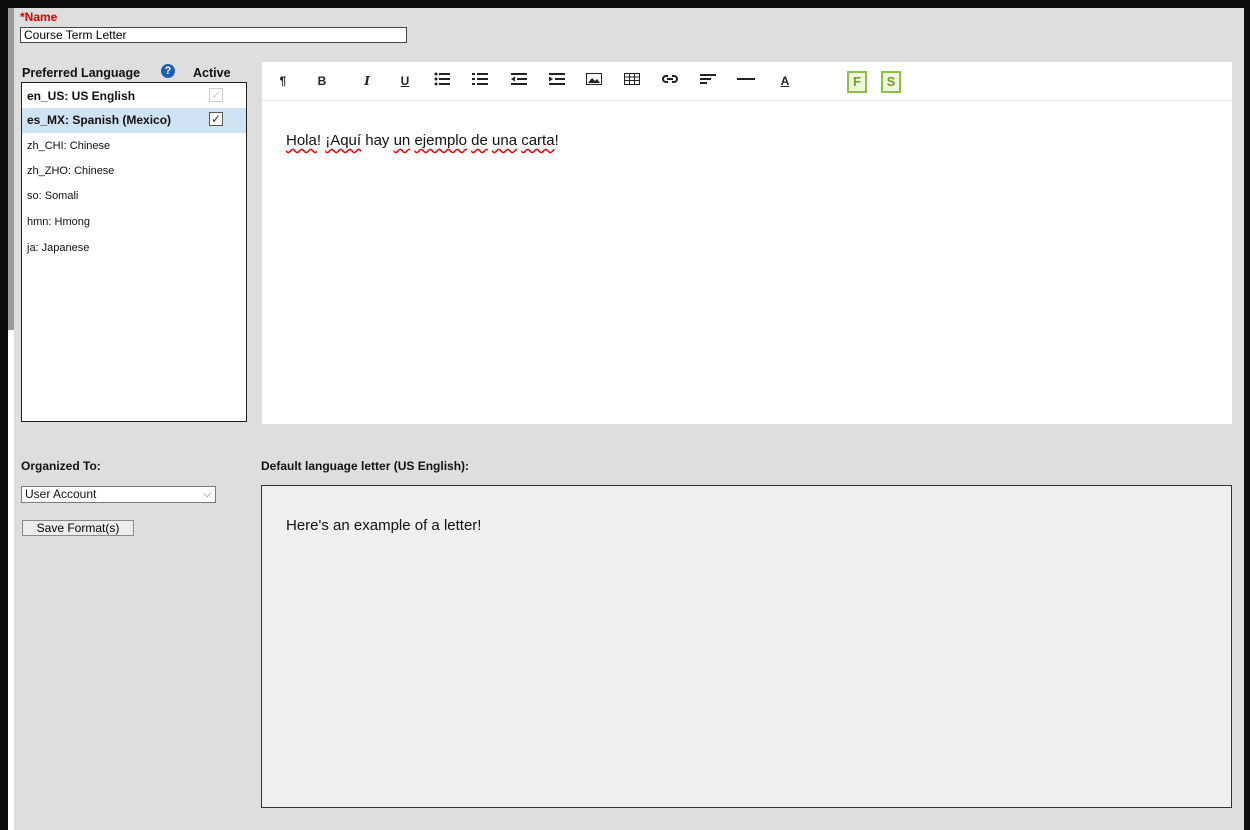 The height and width of the screenshot is (830, 1250). I want to click on horizontal-rule-icon, so click(746, 81).